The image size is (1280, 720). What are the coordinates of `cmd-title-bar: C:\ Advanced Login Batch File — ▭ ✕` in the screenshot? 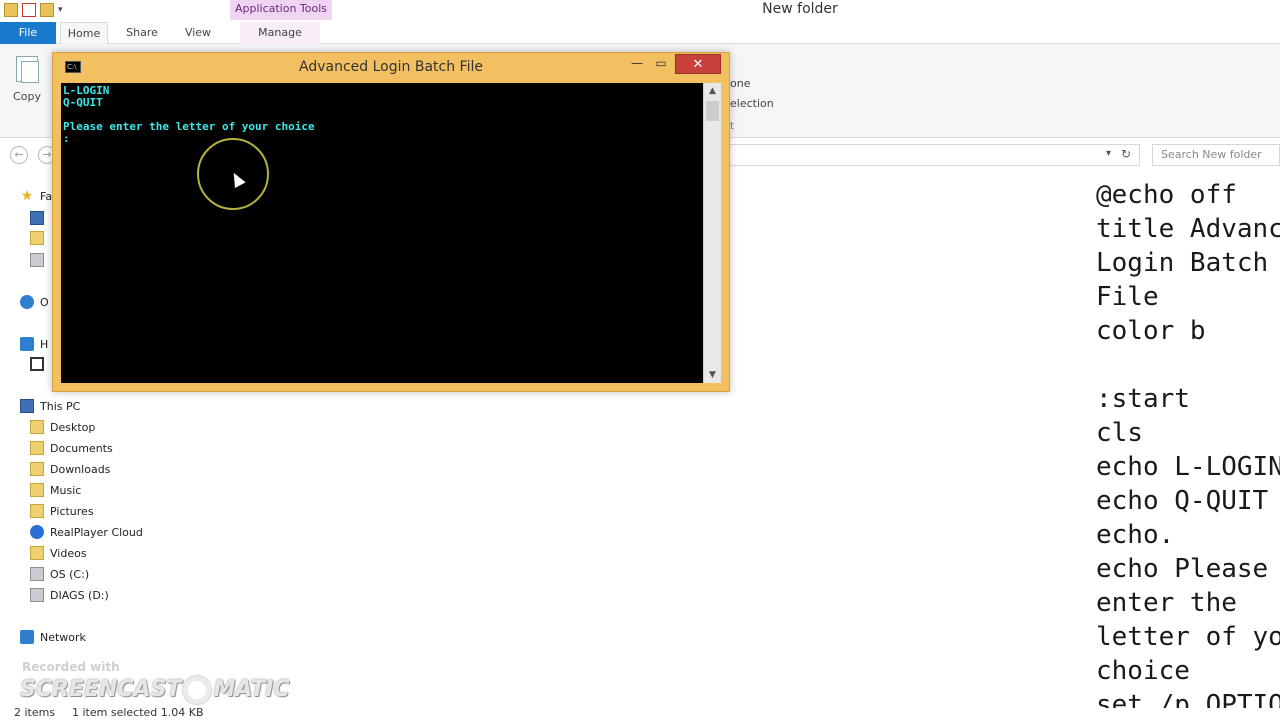 It's located at (391, 67).